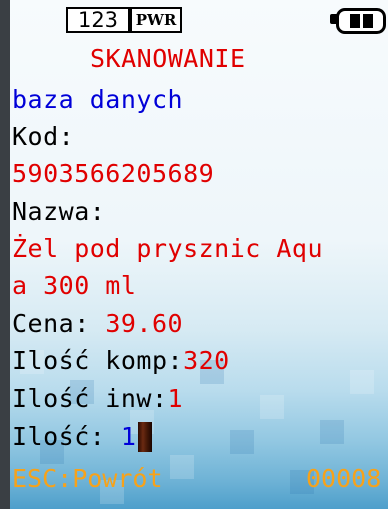 This screenshot has width=388, height=509. Describe the element at coordinates (175, 398) in the screenshot. I see `inventory-qty-value: 1` at that location.